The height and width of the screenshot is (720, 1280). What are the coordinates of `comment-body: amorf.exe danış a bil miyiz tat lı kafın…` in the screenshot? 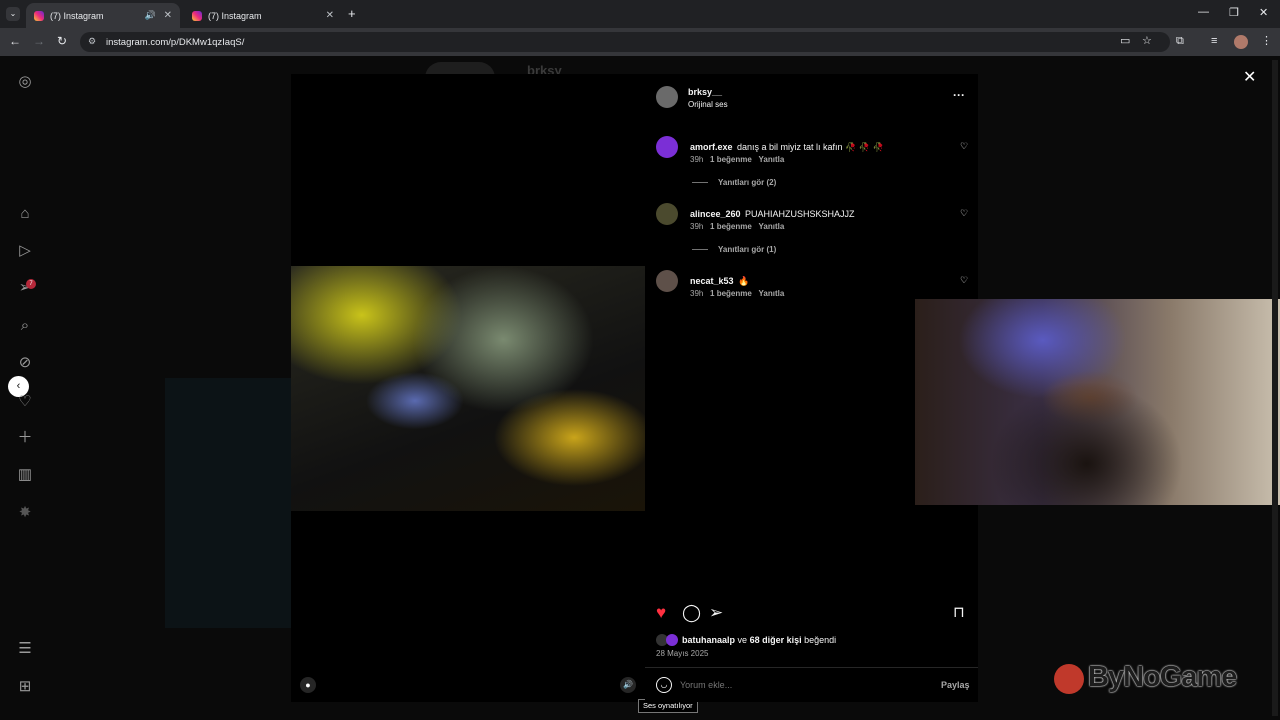 It's located at (820, 146).